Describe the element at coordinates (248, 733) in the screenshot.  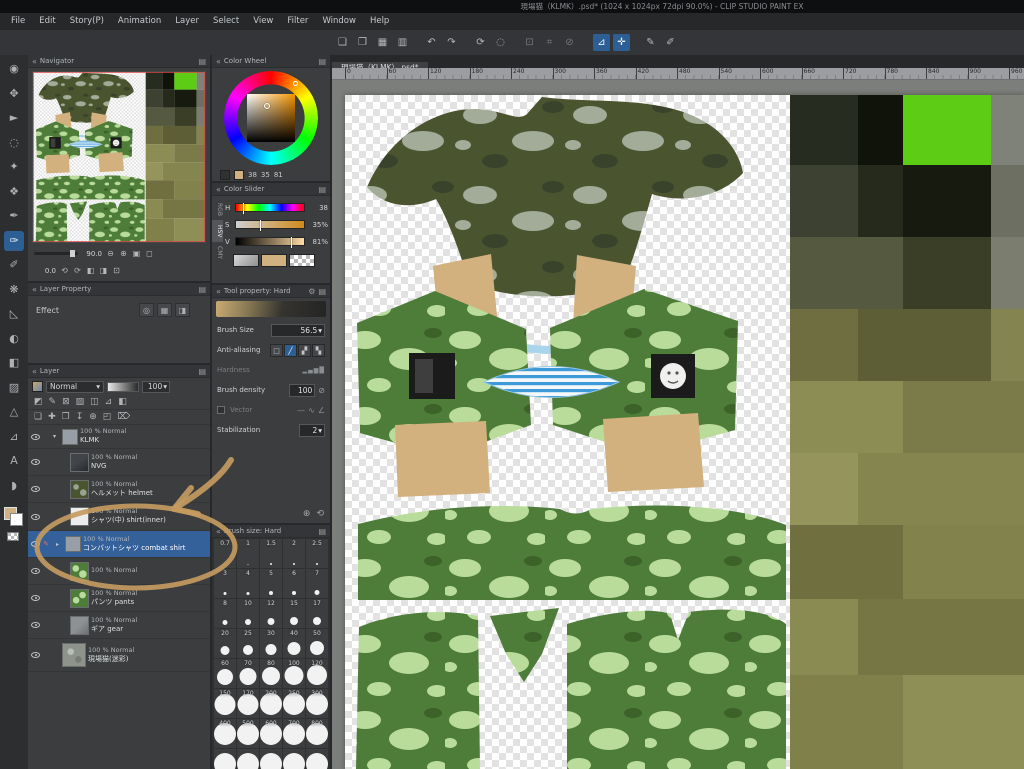
I see `brush-size-preset: 500` at that location.